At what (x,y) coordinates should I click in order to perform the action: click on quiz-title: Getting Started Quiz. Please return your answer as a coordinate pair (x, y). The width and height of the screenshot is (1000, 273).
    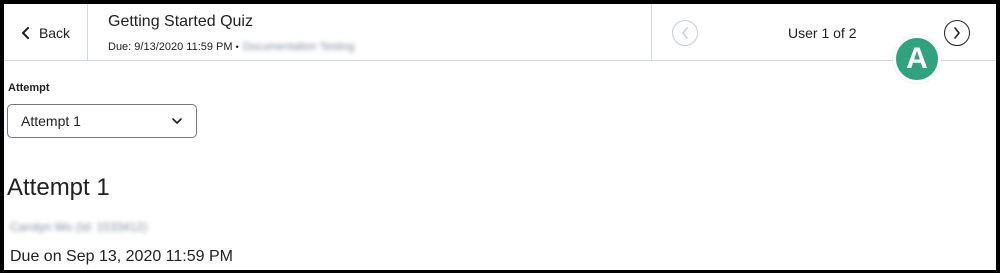
    Looking at the image, I should click on (180, 21).